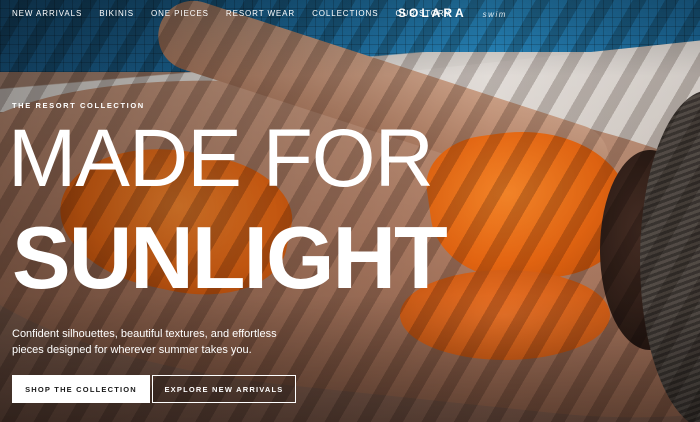  I want to click on brand-sub: swim, so click(494, 14).